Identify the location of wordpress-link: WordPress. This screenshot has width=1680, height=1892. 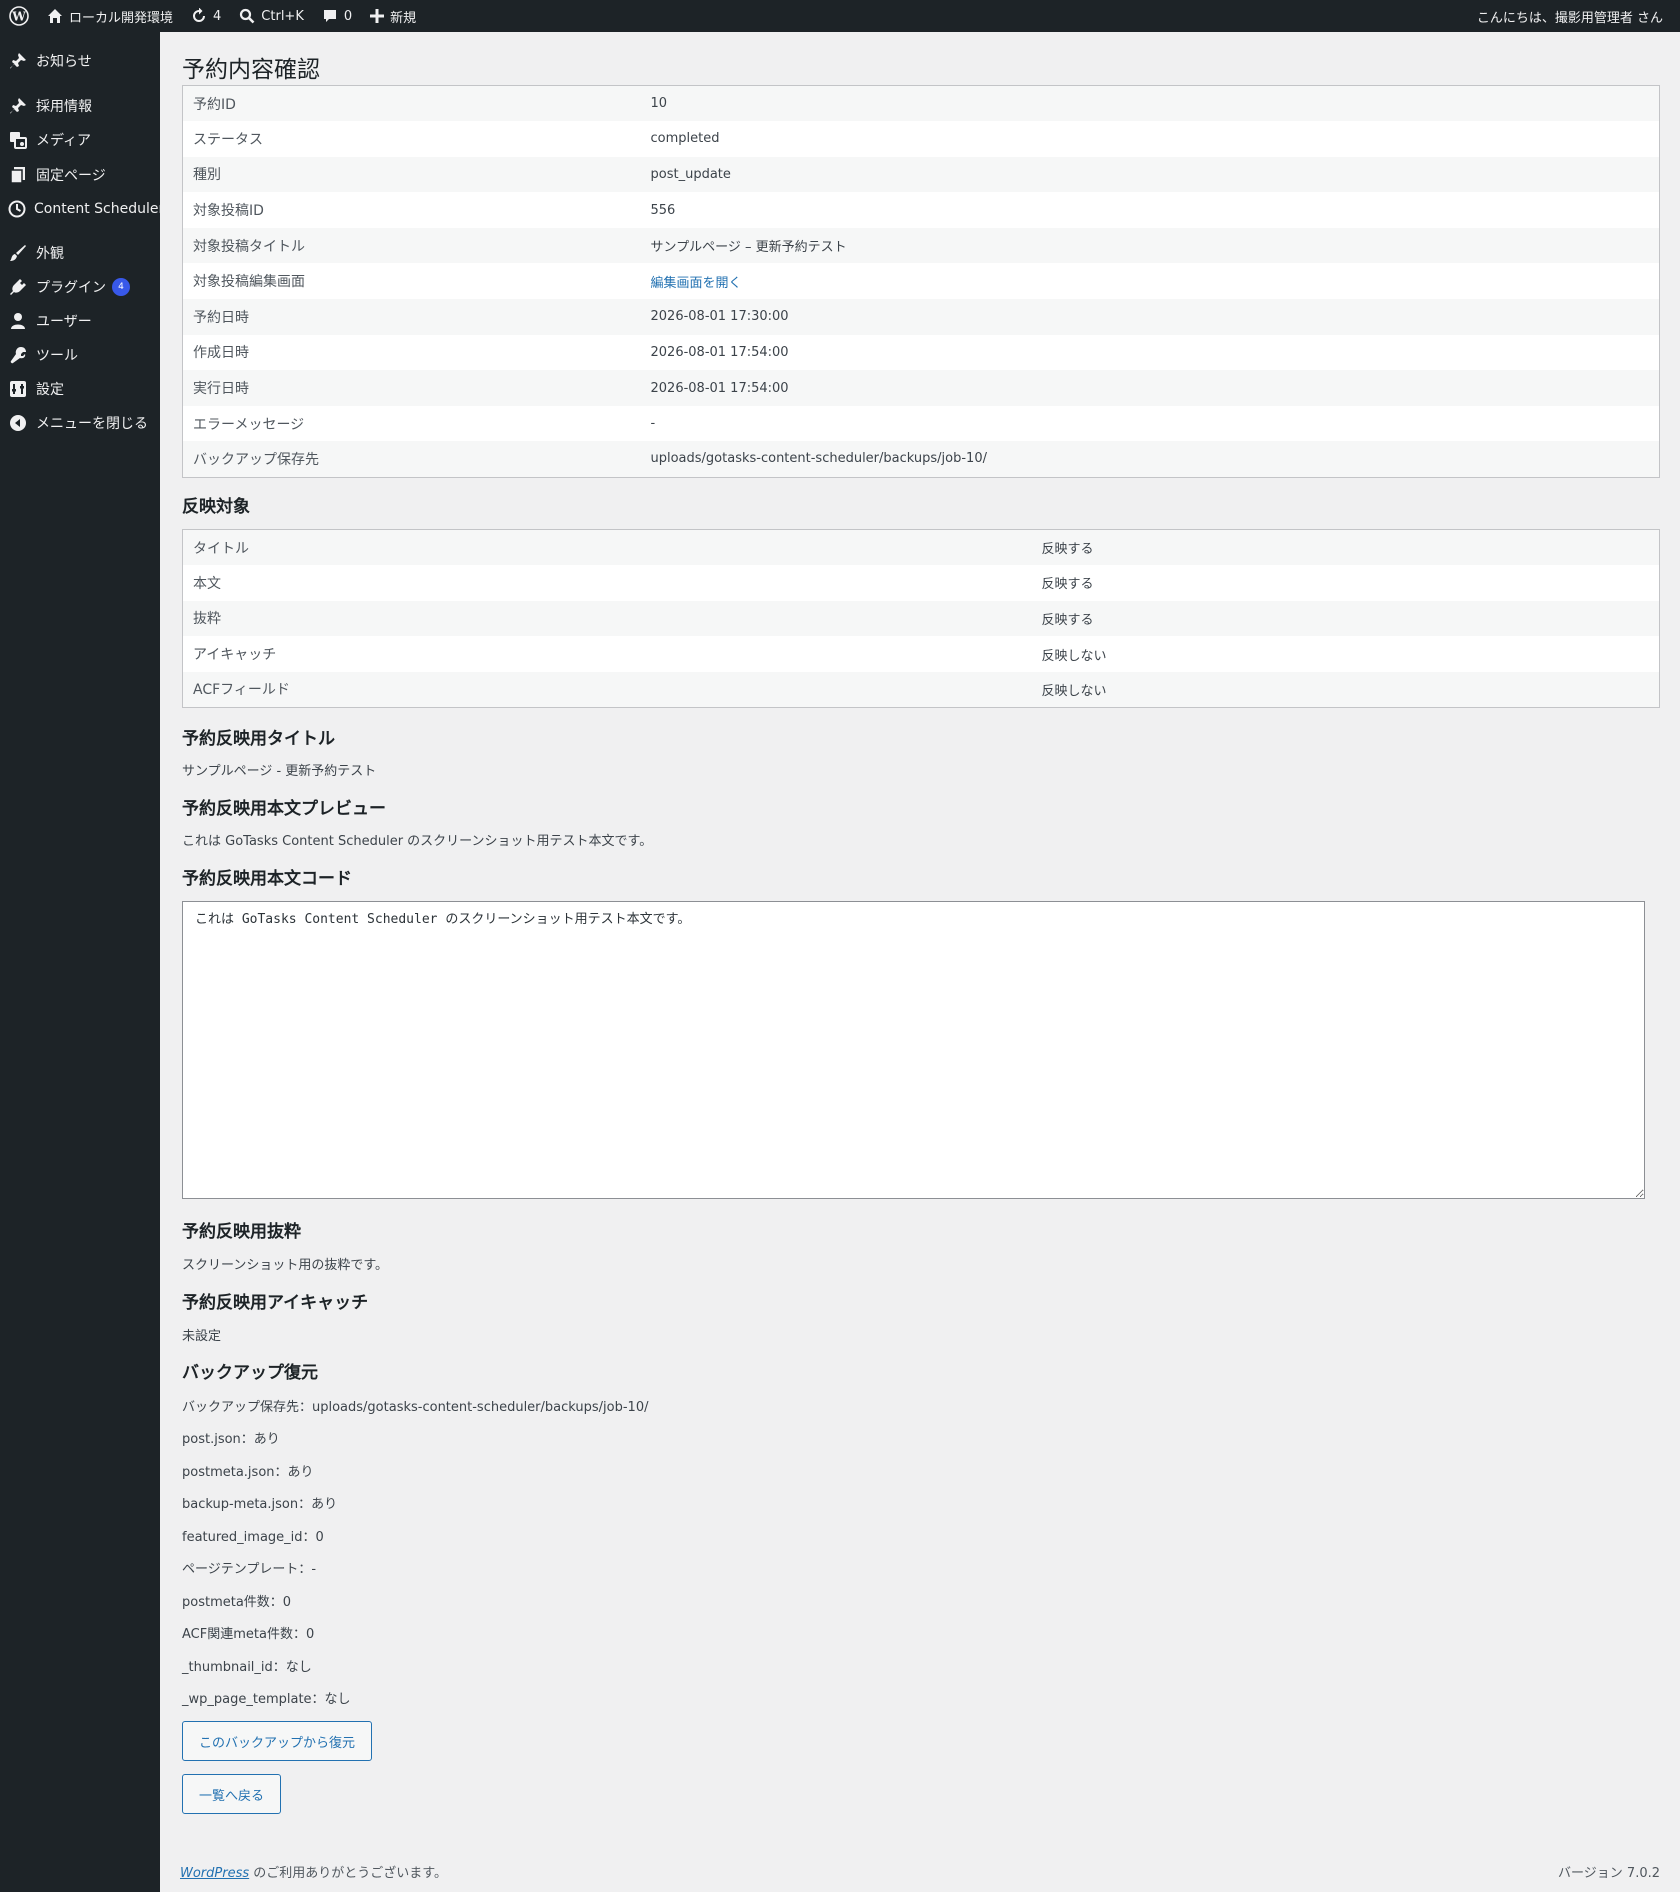
(214, 1873).